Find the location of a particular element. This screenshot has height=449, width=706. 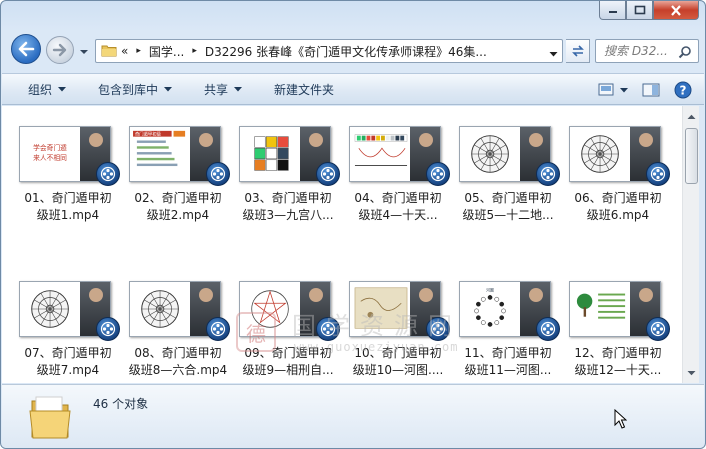

preview-pane-button is located at coordinates (651, 90).